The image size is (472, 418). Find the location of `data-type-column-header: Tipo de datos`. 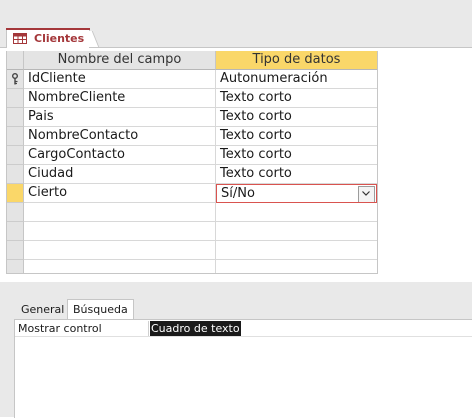

data-type-column-header: Tipo de datos is located at coordinates (296, 60).